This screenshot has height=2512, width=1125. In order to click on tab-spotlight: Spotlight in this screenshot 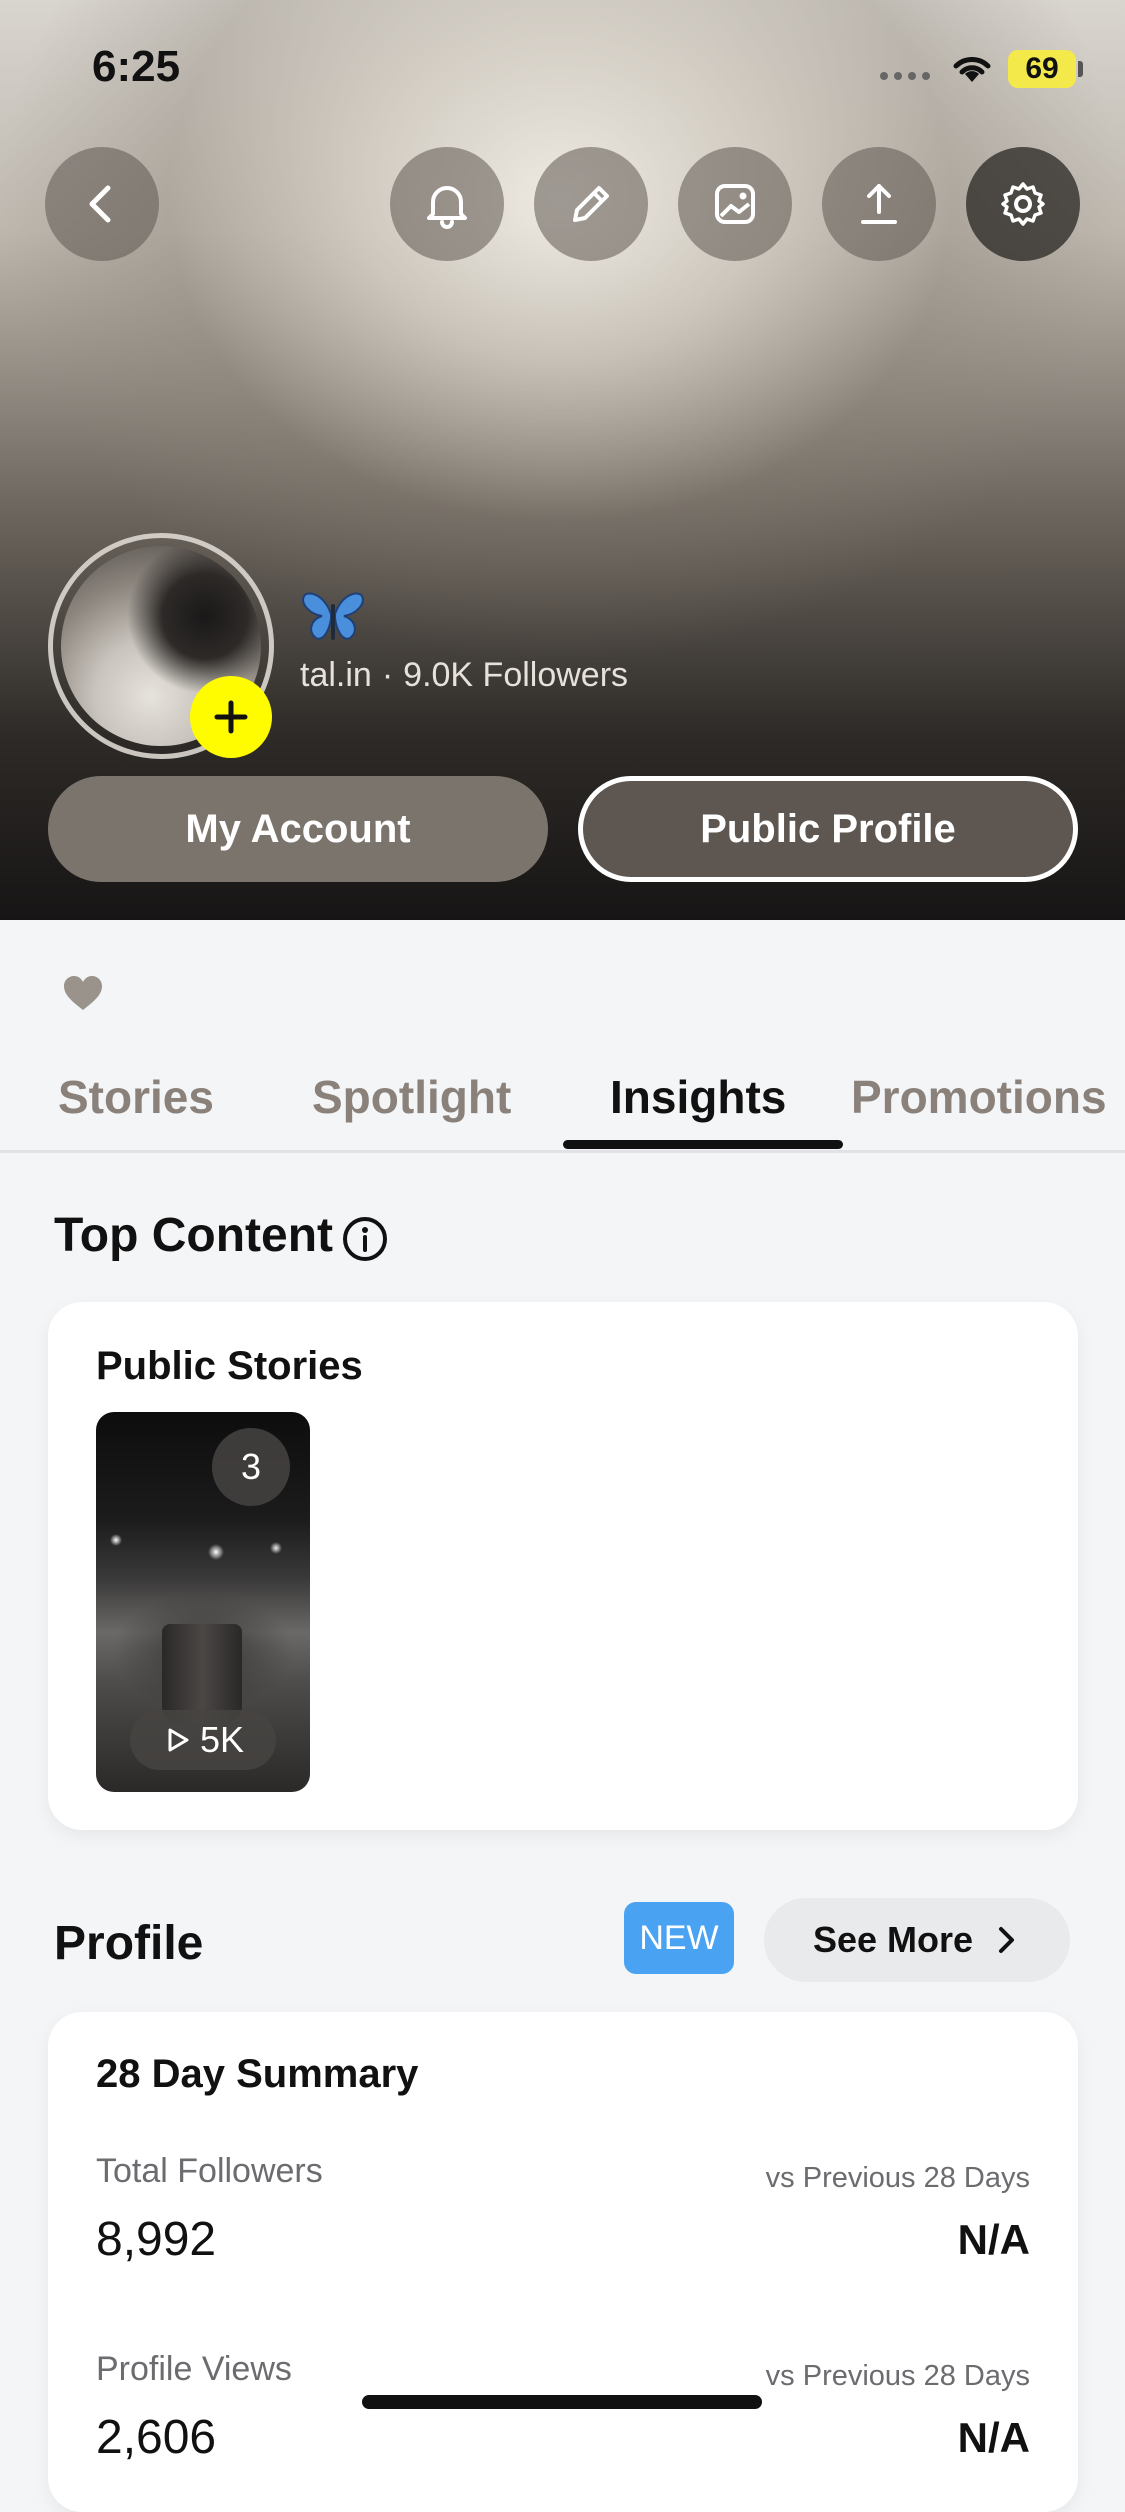, I will do `click(411, 1097)`.